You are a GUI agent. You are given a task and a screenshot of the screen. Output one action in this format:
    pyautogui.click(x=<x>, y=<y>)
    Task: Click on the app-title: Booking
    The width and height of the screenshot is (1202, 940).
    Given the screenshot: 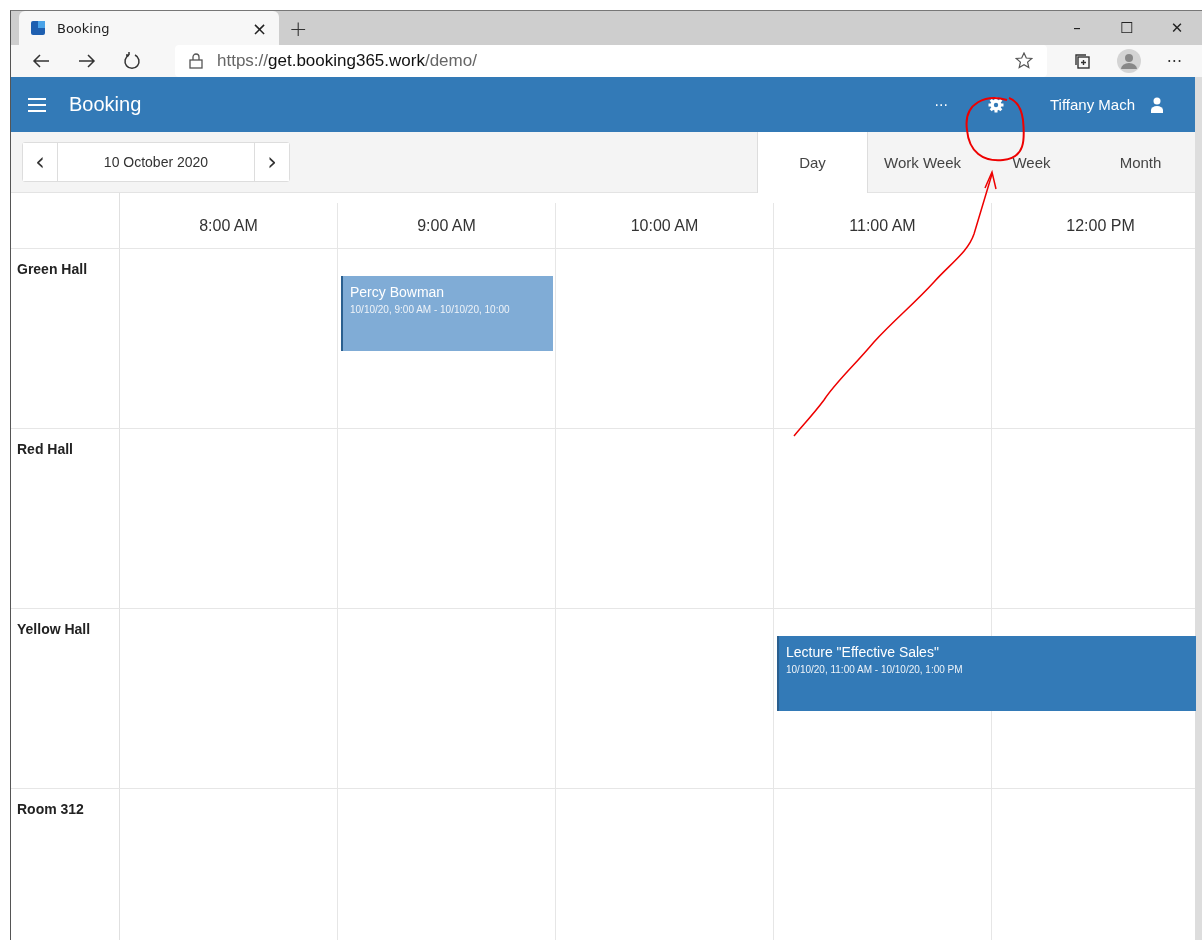 What is the action you would take?
    pyautogui.click(x=105, y=104)
    